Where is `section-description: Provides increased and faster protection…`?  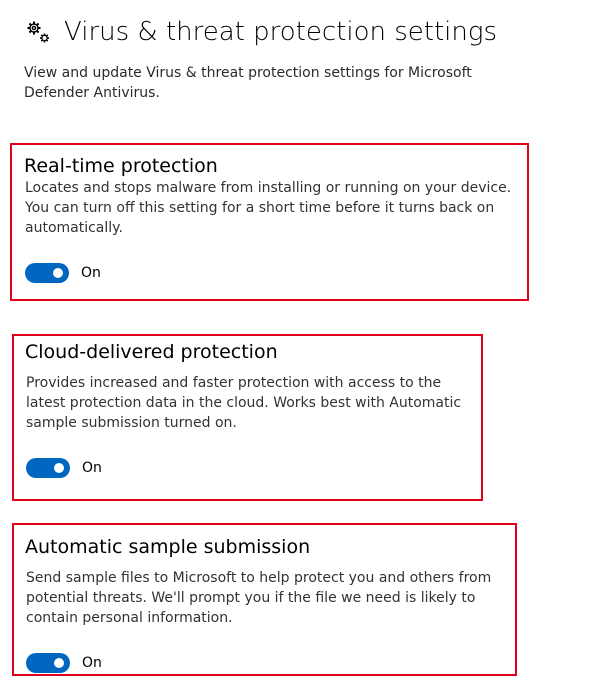 section-description: Provides increased and faster protection… is located at coordinates (244, 403).